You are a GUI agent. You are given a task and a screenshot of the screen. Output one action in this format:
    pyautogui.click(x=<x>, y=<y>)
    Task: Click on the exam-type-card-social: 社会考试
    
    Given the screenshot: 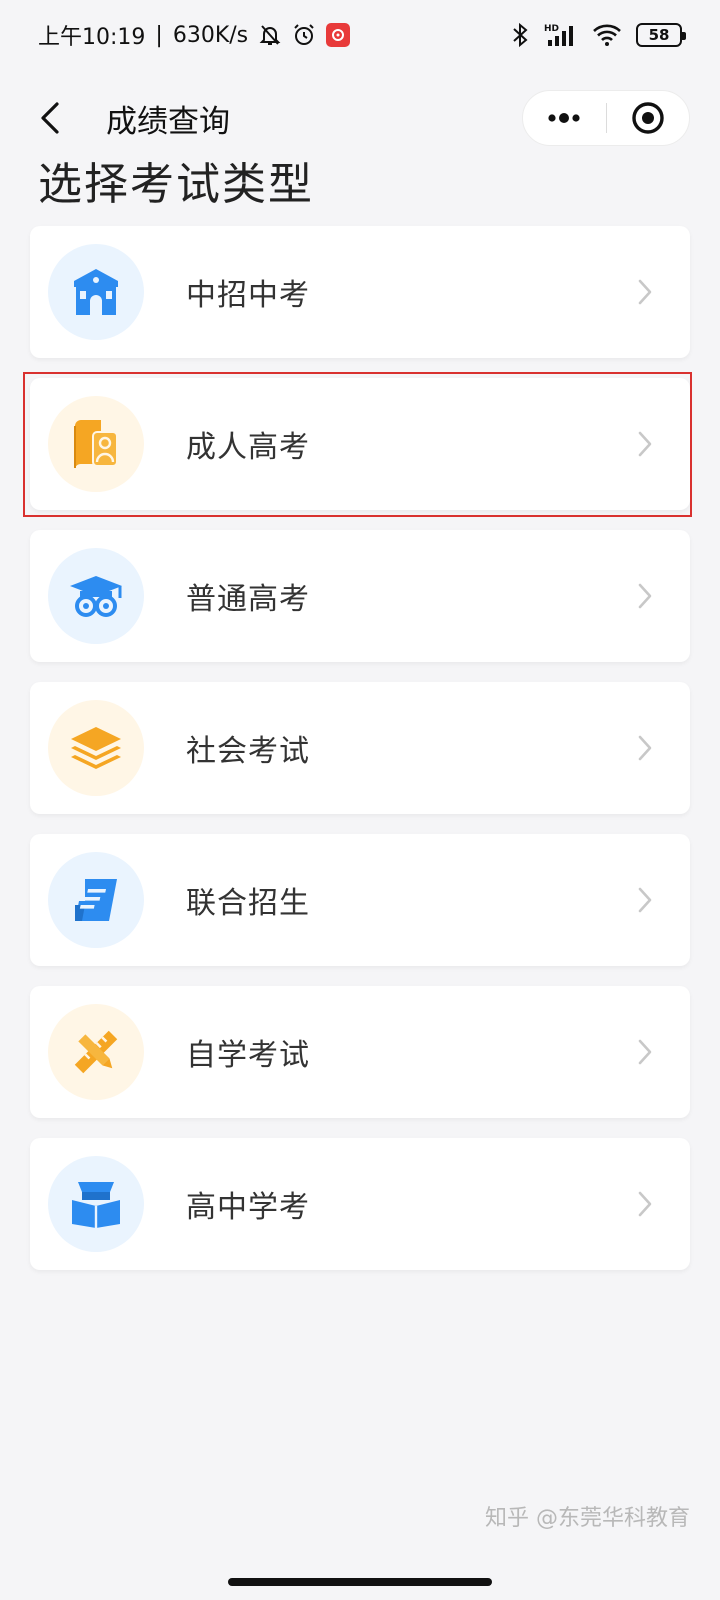 What is the action you would take?
    pyautogui.click(x=360, y=748)
    